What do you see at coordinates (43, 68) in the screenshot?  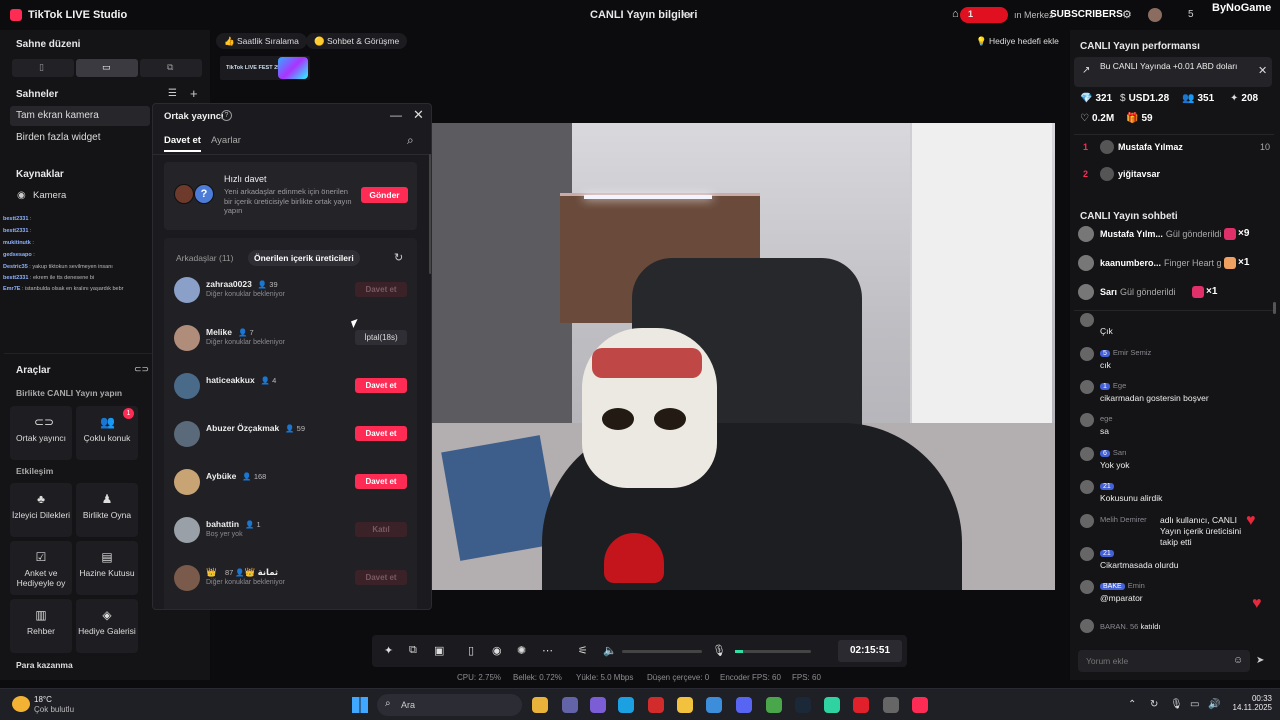 I see `layout-portrait-button: ▯` at bounding box center [43, 68].